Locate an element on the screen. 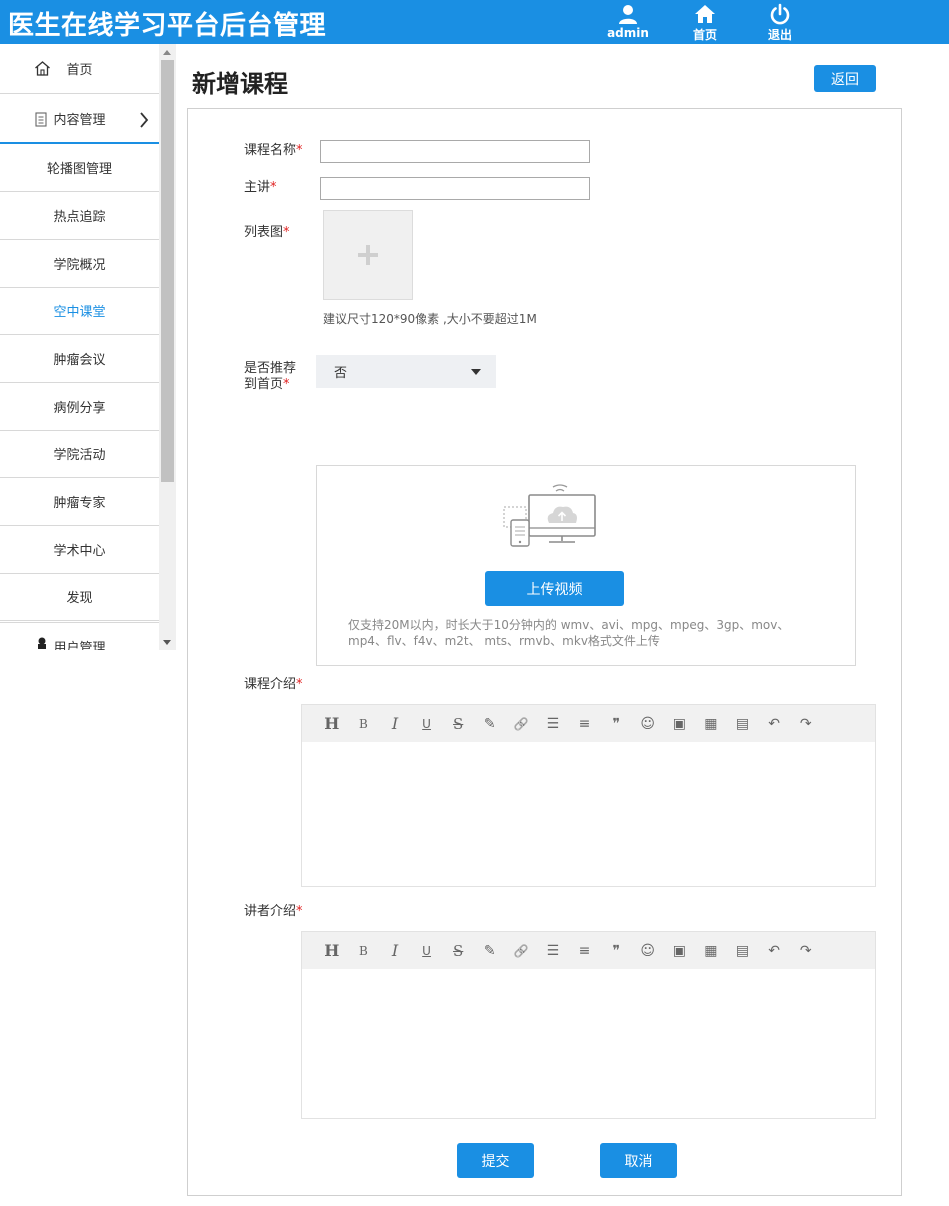  sidebar-item-home: 首页 is located at coordinates (79, 69).